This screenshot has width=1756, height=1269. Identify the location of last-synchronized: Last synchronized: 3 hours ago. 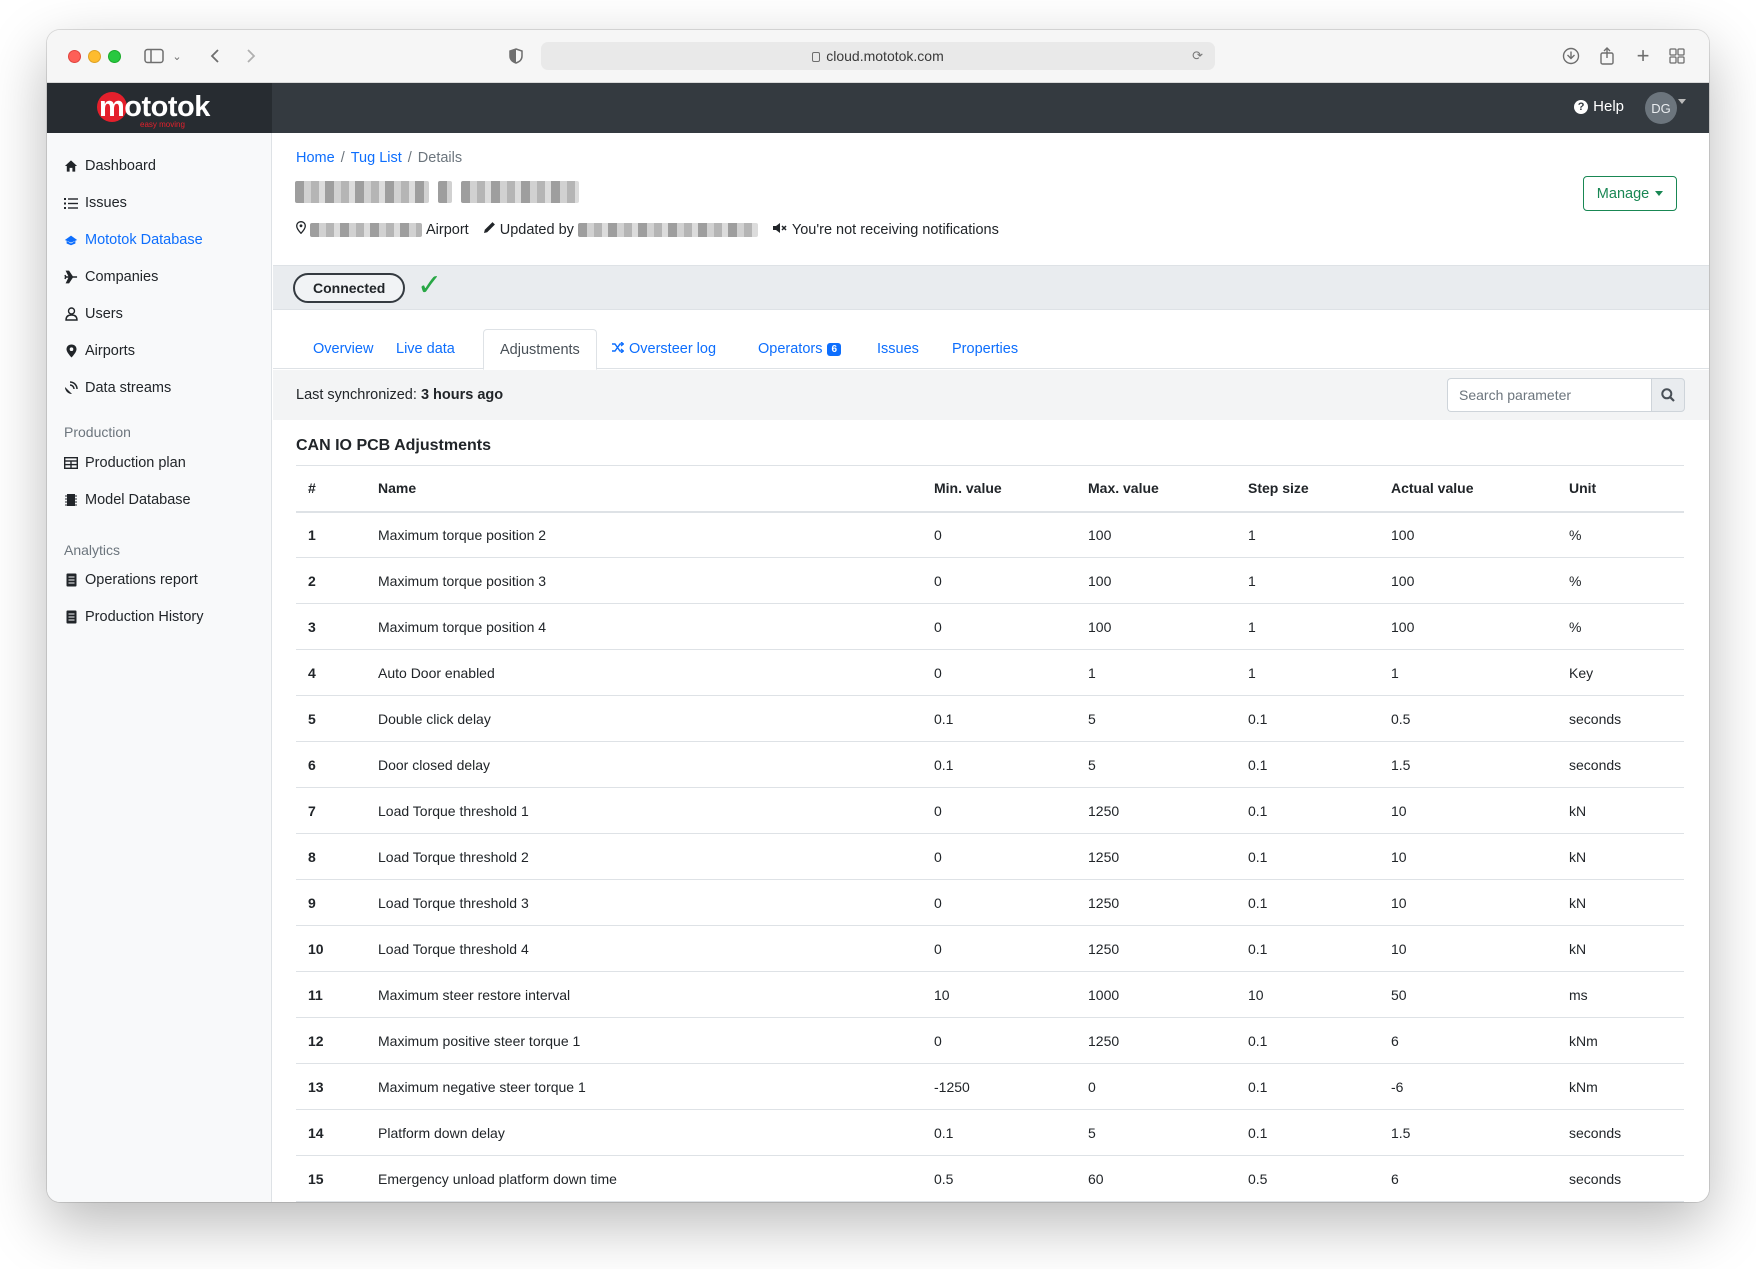
(399, 395).